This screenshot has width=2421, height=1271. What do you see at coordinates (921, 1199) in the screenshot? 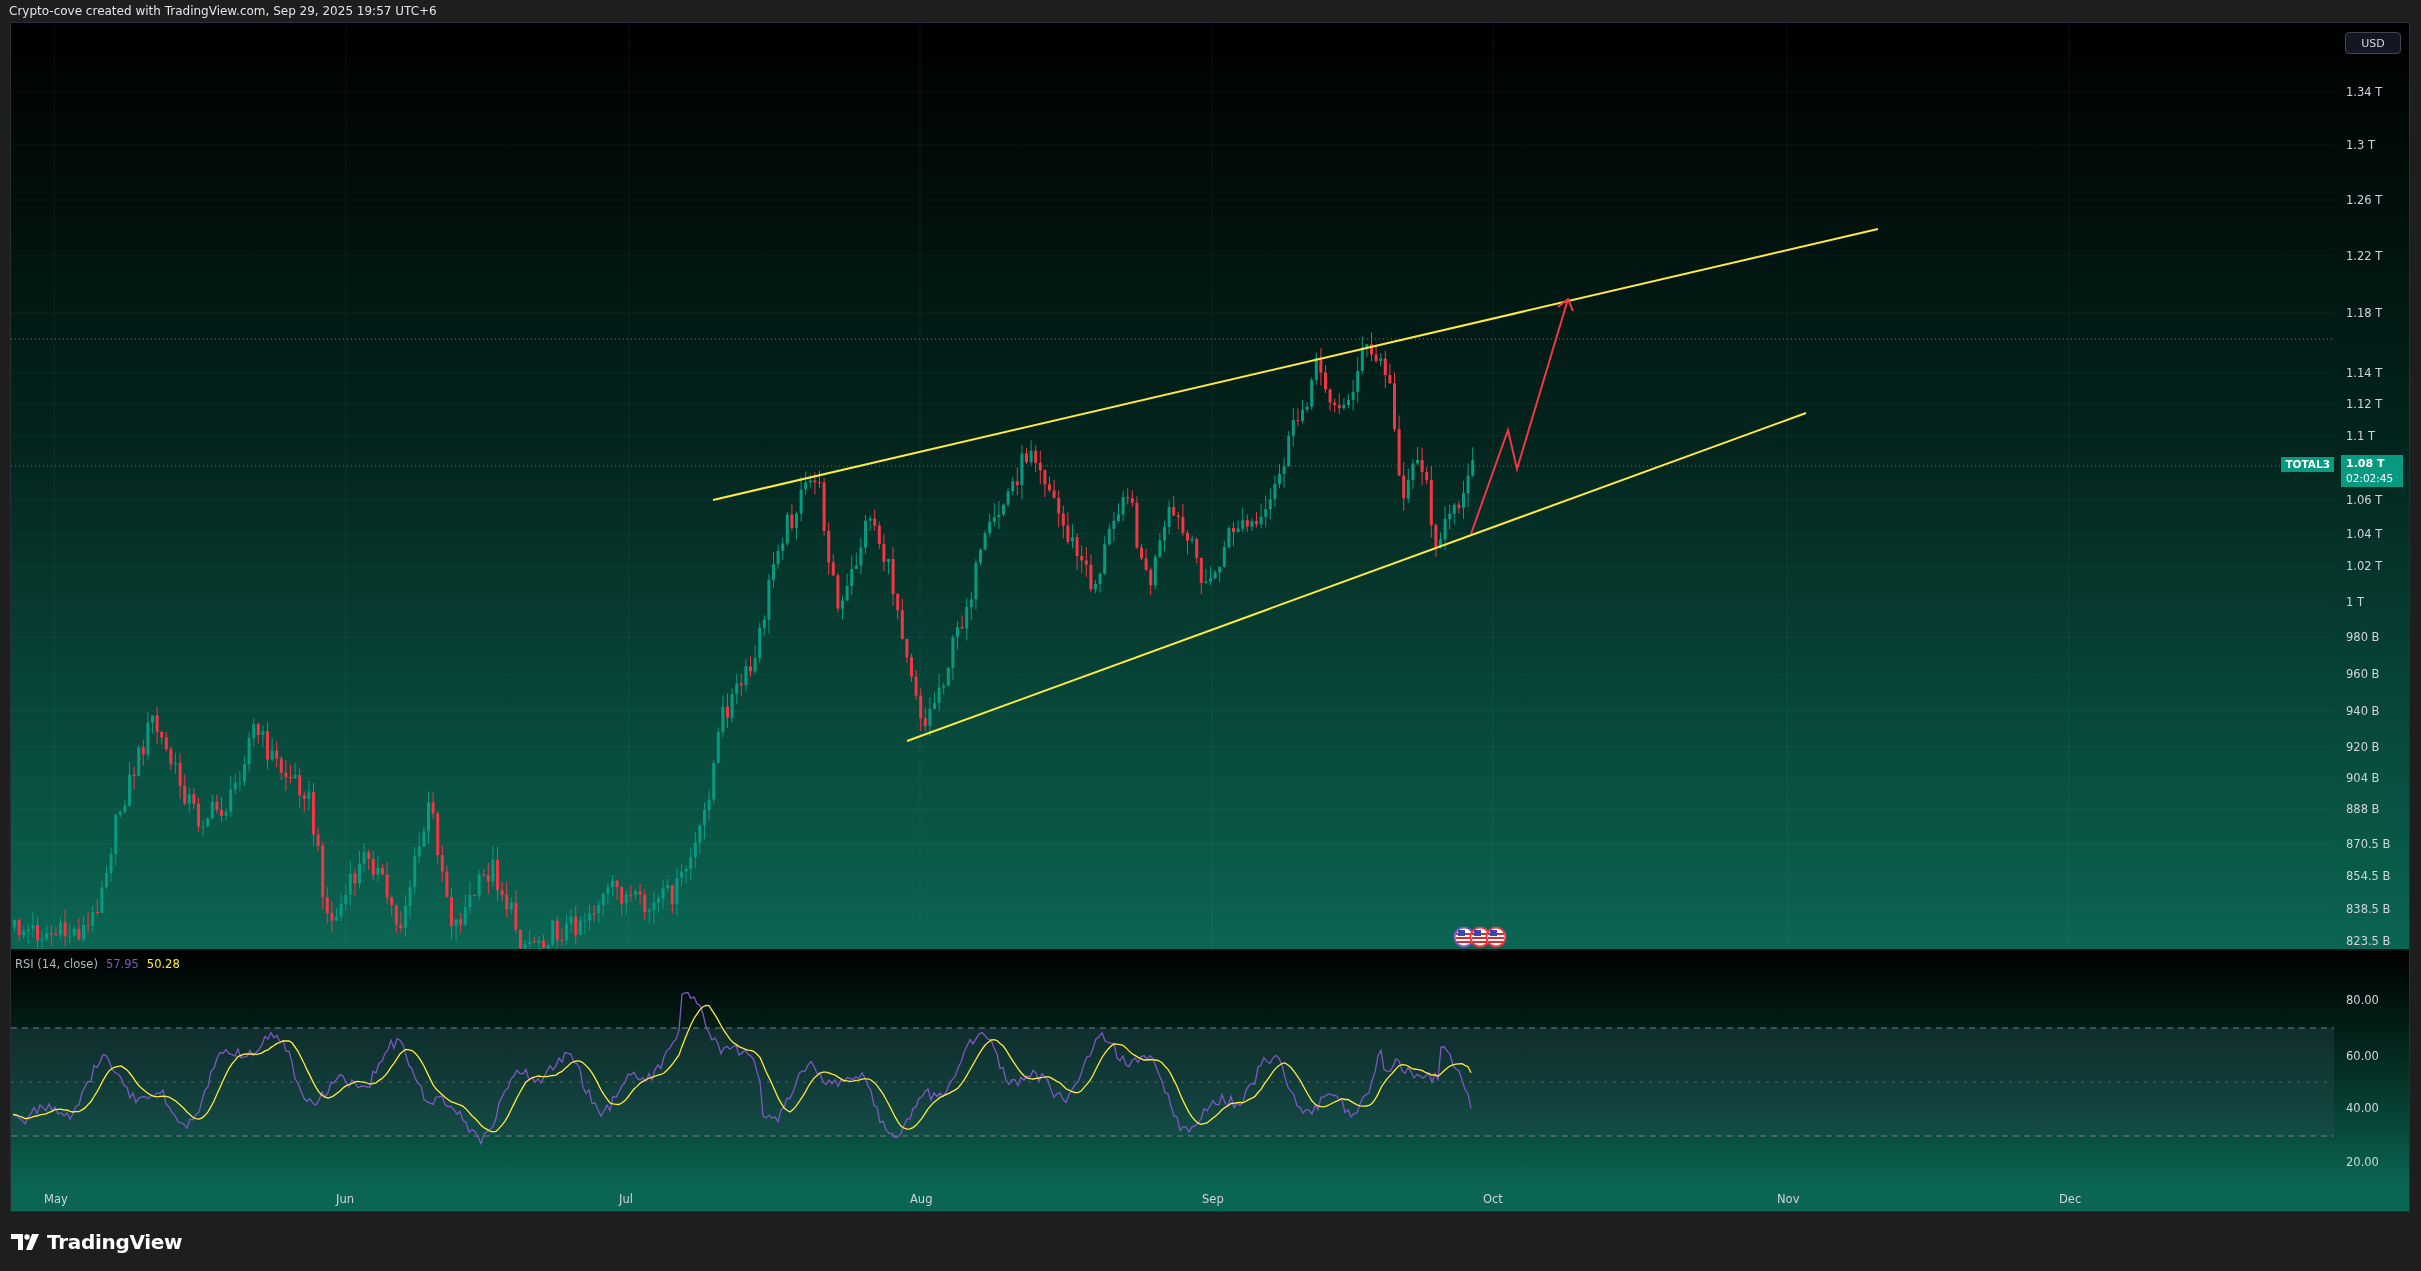
I see `month-label: Aug` at bounding box center [921, 1199].